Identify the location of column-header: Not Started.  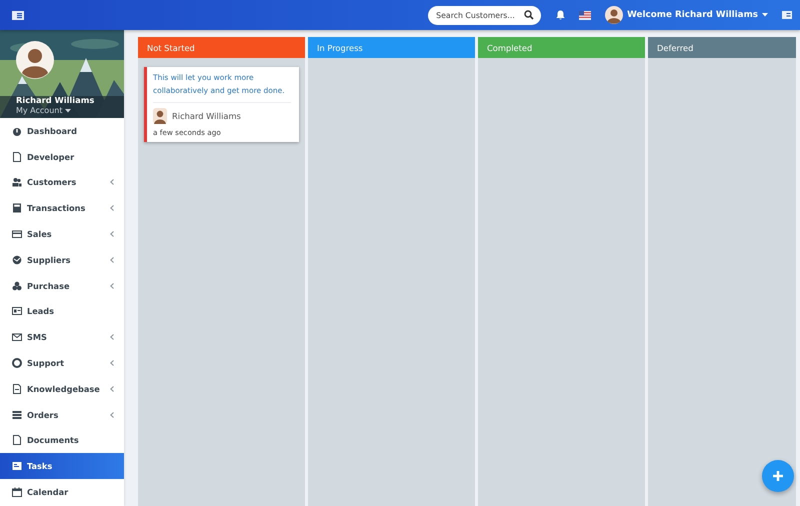
(221, 47).